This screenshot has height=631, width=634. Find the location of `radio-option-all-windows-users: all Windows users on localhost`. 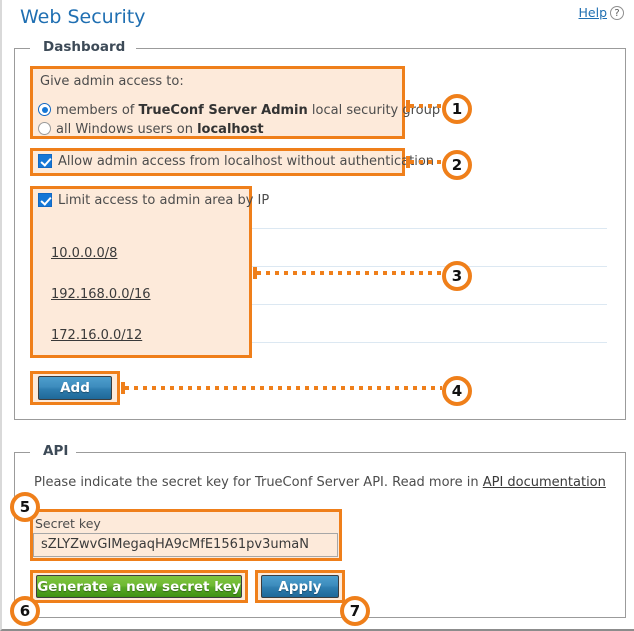

radio-option-all-windows-users: all Windows users on localhost is located at coordinates (151, 129).